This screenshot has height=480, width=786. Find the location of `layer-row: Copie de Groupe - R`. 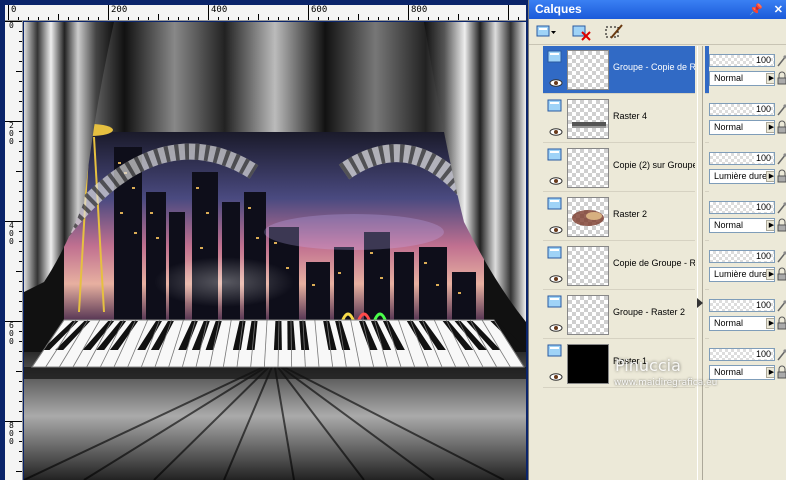

layer-row: Copie de Groupe - R is located at coordinates (626, 266).